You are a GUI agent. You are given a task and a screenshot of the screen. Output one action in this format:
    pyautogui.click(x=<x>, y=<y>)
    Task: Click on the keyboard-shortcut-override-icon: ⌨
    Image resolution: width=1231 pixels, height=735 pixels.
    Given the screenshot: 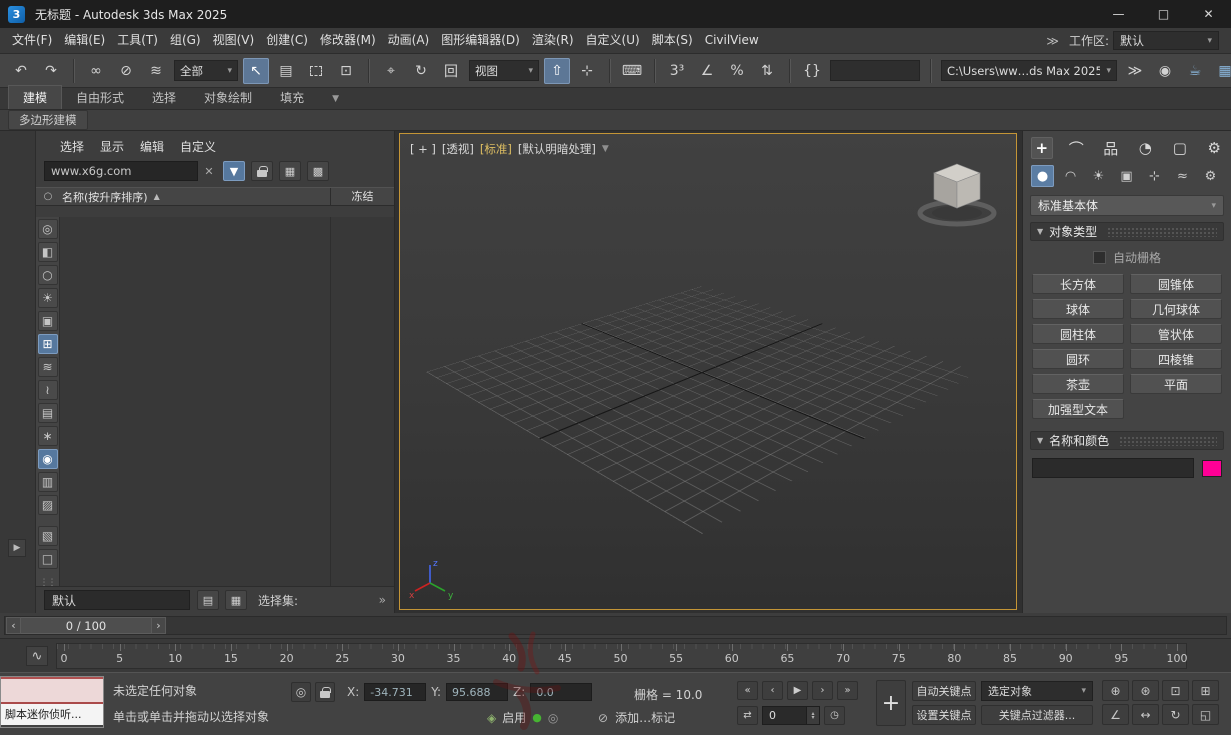 What is the action you would take?
    pyautogui.click(x=632, y=71)
    